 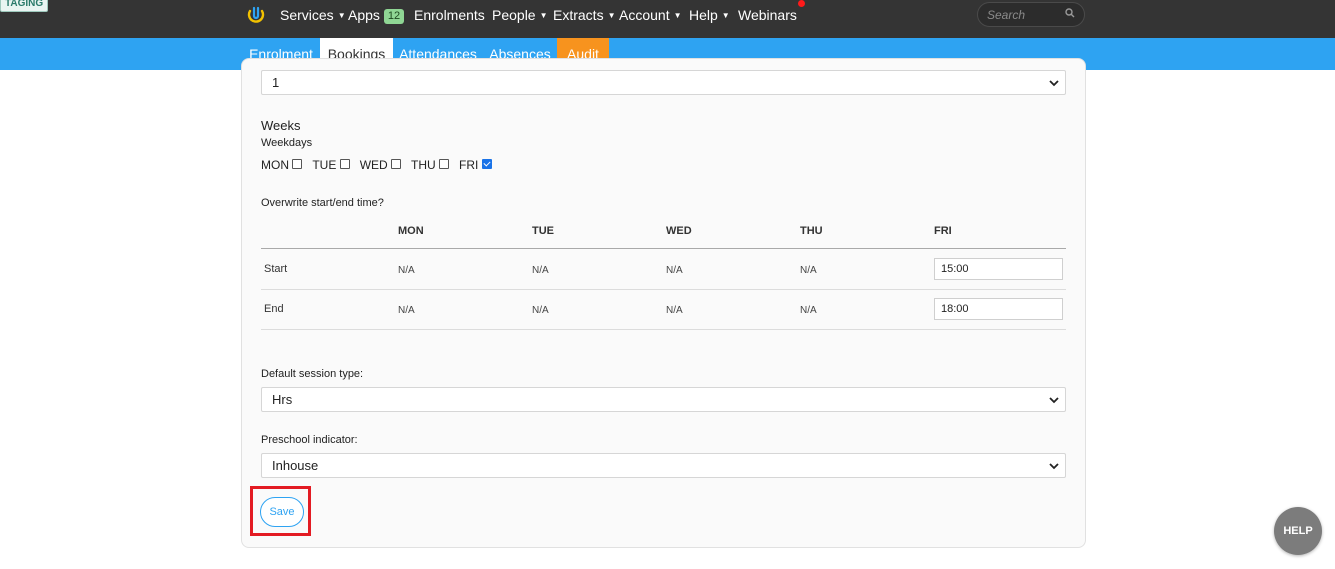 I want to click on weekday-tue-checkbox, so click(x=344, y=164).